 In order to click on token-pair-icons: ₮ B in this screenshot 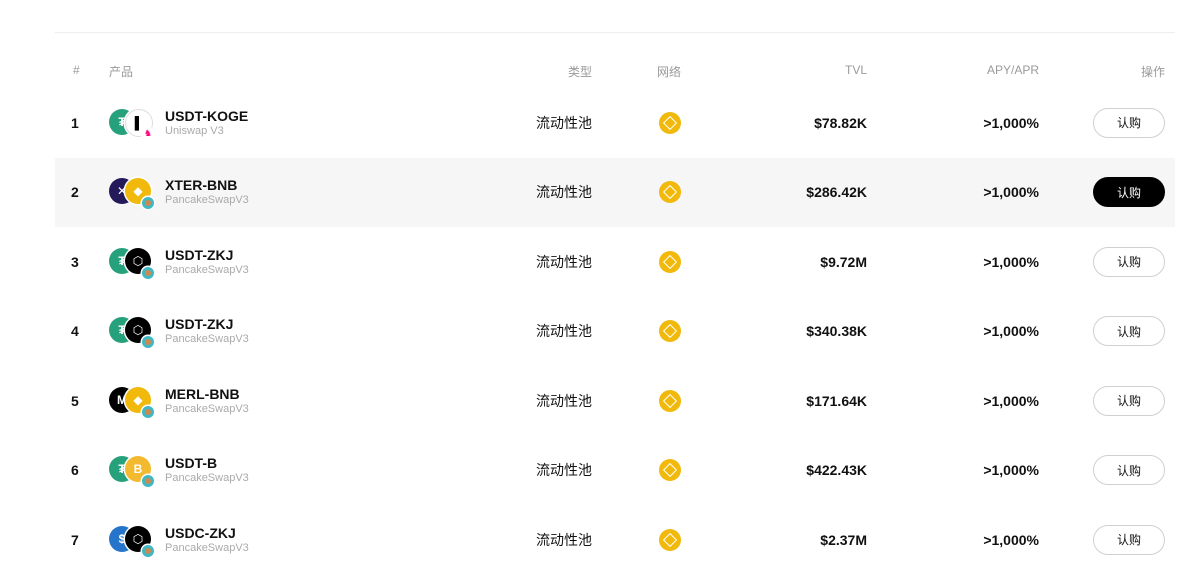, I will do `click(133, 470)`.